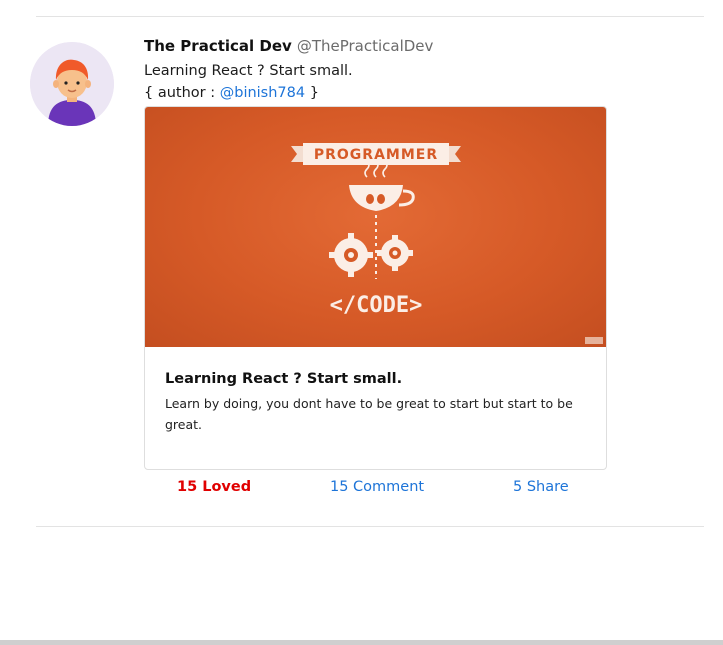 This screenshot has height=645, width=723. I want to click on banner-label: PROGRAMMER, so click(376, 155).